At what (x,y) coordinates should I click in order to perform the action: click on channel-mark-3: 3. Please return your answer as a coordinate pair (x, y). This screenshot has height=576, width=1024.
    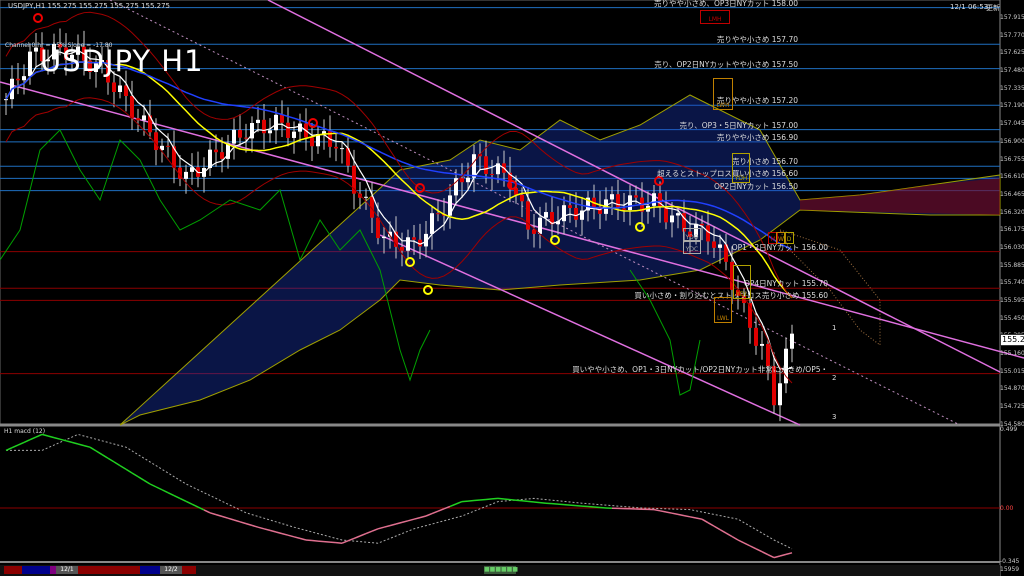
    Looking at the image, I should click on (834, 417).